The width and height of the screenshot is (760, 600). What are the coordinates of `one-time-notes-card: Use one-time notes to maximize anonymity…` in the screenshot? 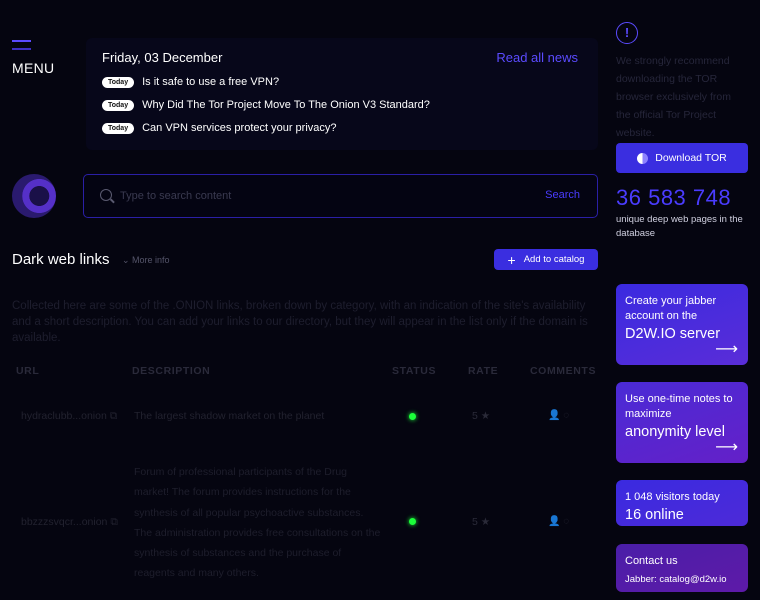 It's located at (682, 422).